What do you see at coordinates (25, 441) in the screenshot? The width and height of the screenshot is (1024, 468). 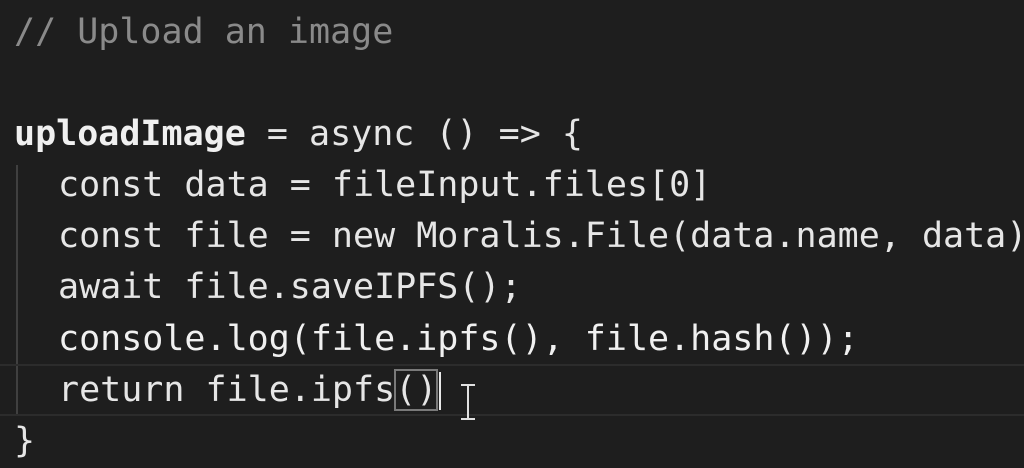 I see `code-line-close-brace: }` at bounding box center [25, 441].